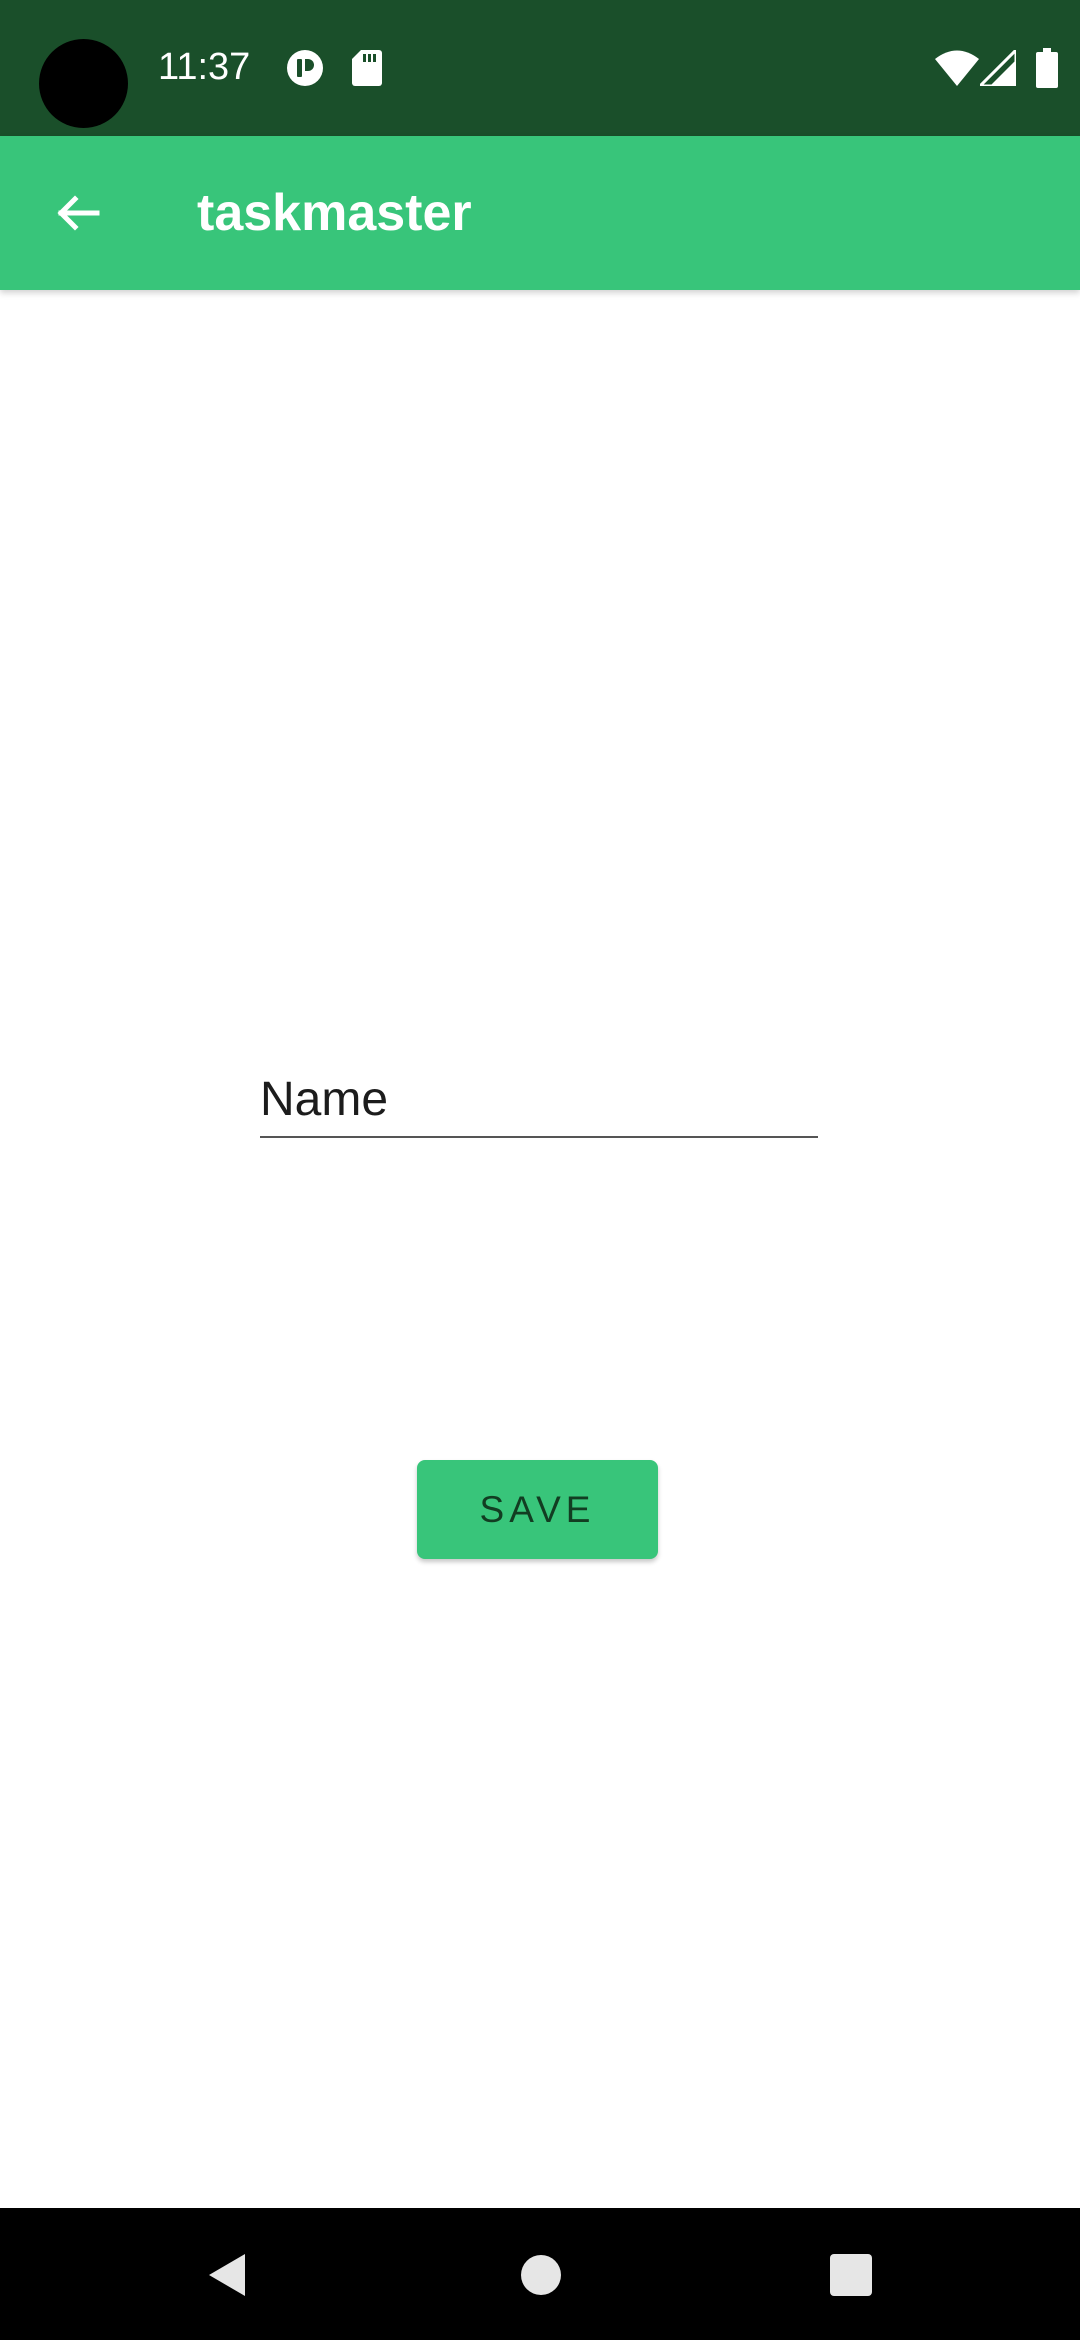 The image size is (1080, 2340). I want to click on wifi-icon, so click(957, 68).